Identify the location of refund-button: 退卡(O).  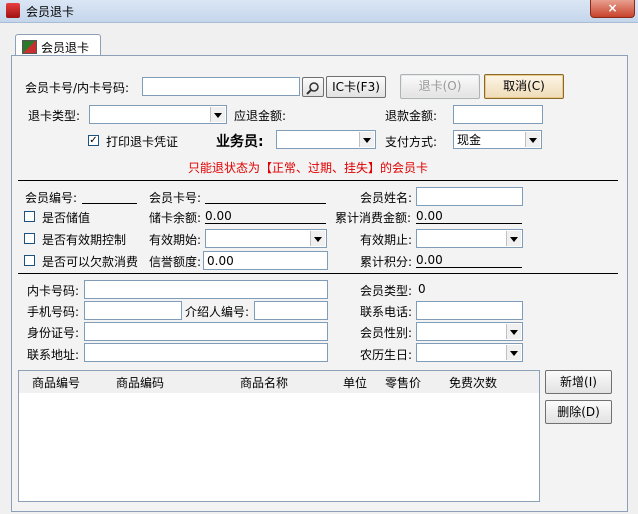
(440, 86).